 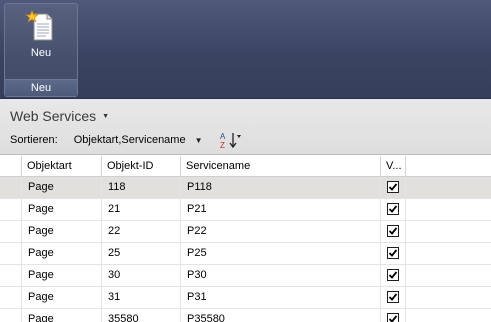 I want to click on section-title-dropdown: Web Services ▼, so click(x=59, y=116).